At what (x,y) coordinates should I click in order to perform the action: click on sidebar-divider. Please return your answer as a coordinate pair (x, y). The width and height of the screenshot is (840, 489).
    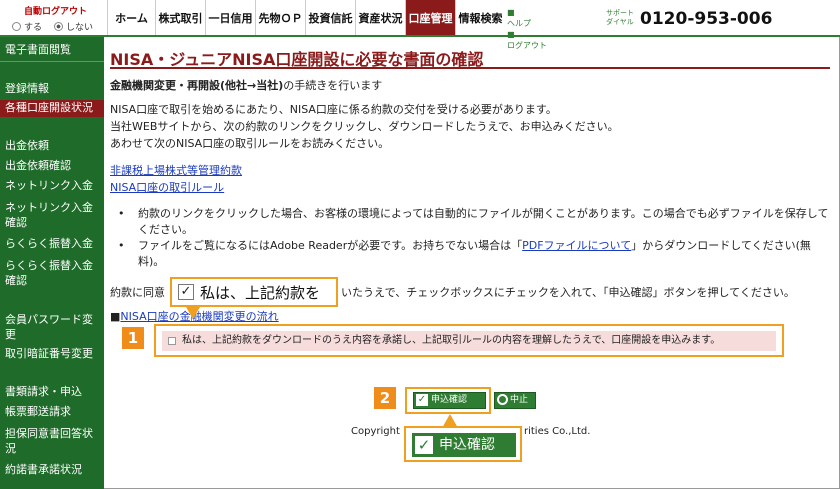
    Looking at the image, I should click on (52, 61).